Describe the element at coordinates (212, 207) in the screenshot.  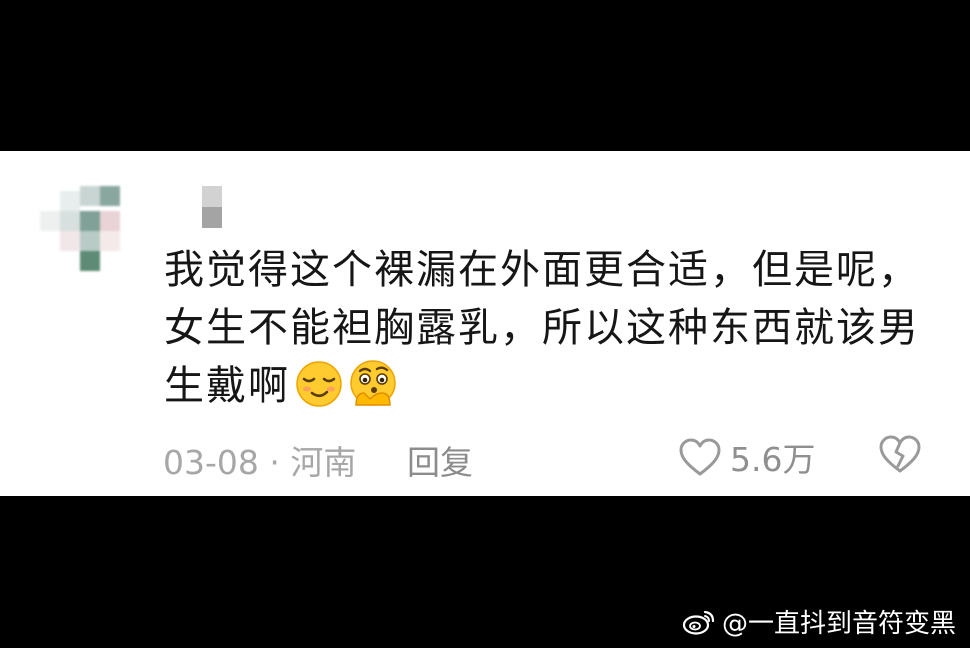
I see `username` at that location.